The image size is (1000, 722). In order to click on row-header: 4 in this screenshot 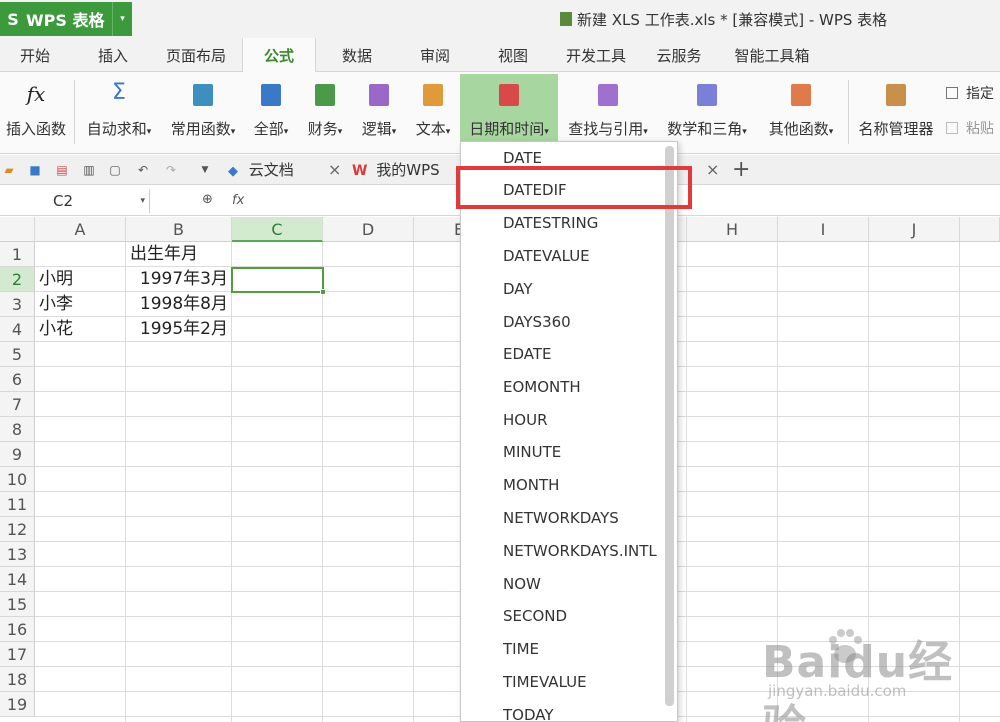, I will do `click(17, 329)`.